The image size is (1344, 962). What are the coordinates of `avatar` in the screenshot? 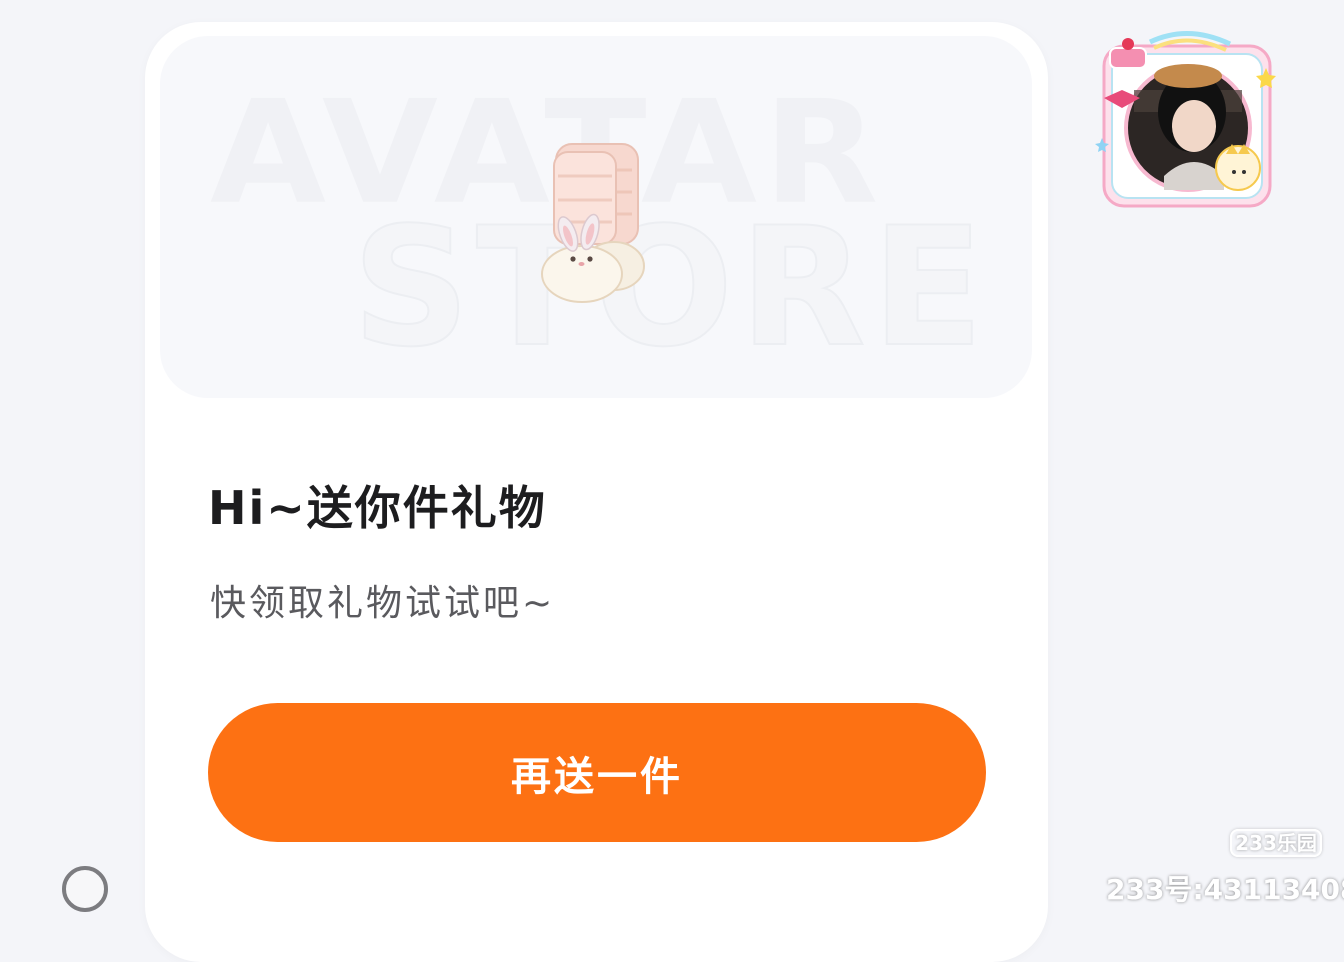 It's located at (1188, 121).